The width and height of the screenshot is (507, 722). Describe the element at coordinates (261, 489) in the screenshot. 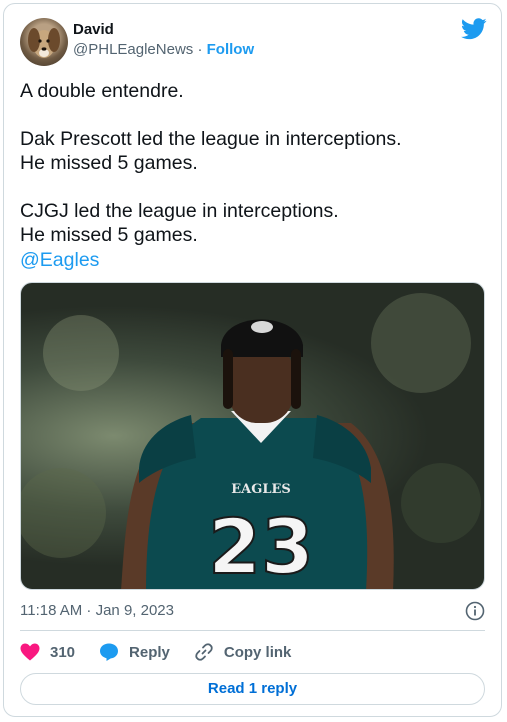

I see `jersey-text: EAGLES` at that location.